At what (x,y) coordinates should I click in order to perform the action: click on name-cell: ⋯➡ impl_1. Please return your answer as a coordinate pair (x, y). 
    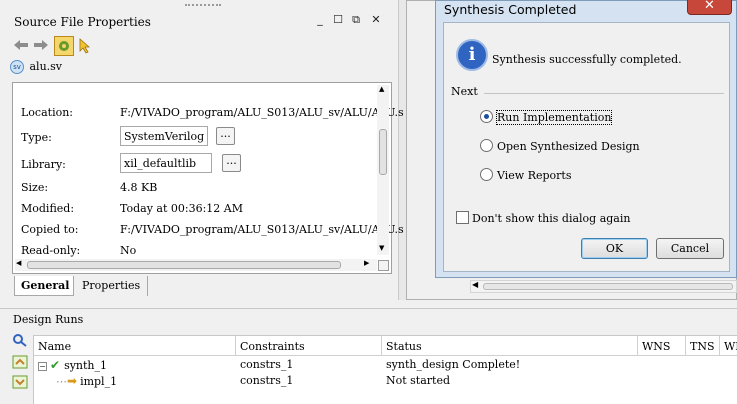
    Looking at the image, I should click on (135, 380).